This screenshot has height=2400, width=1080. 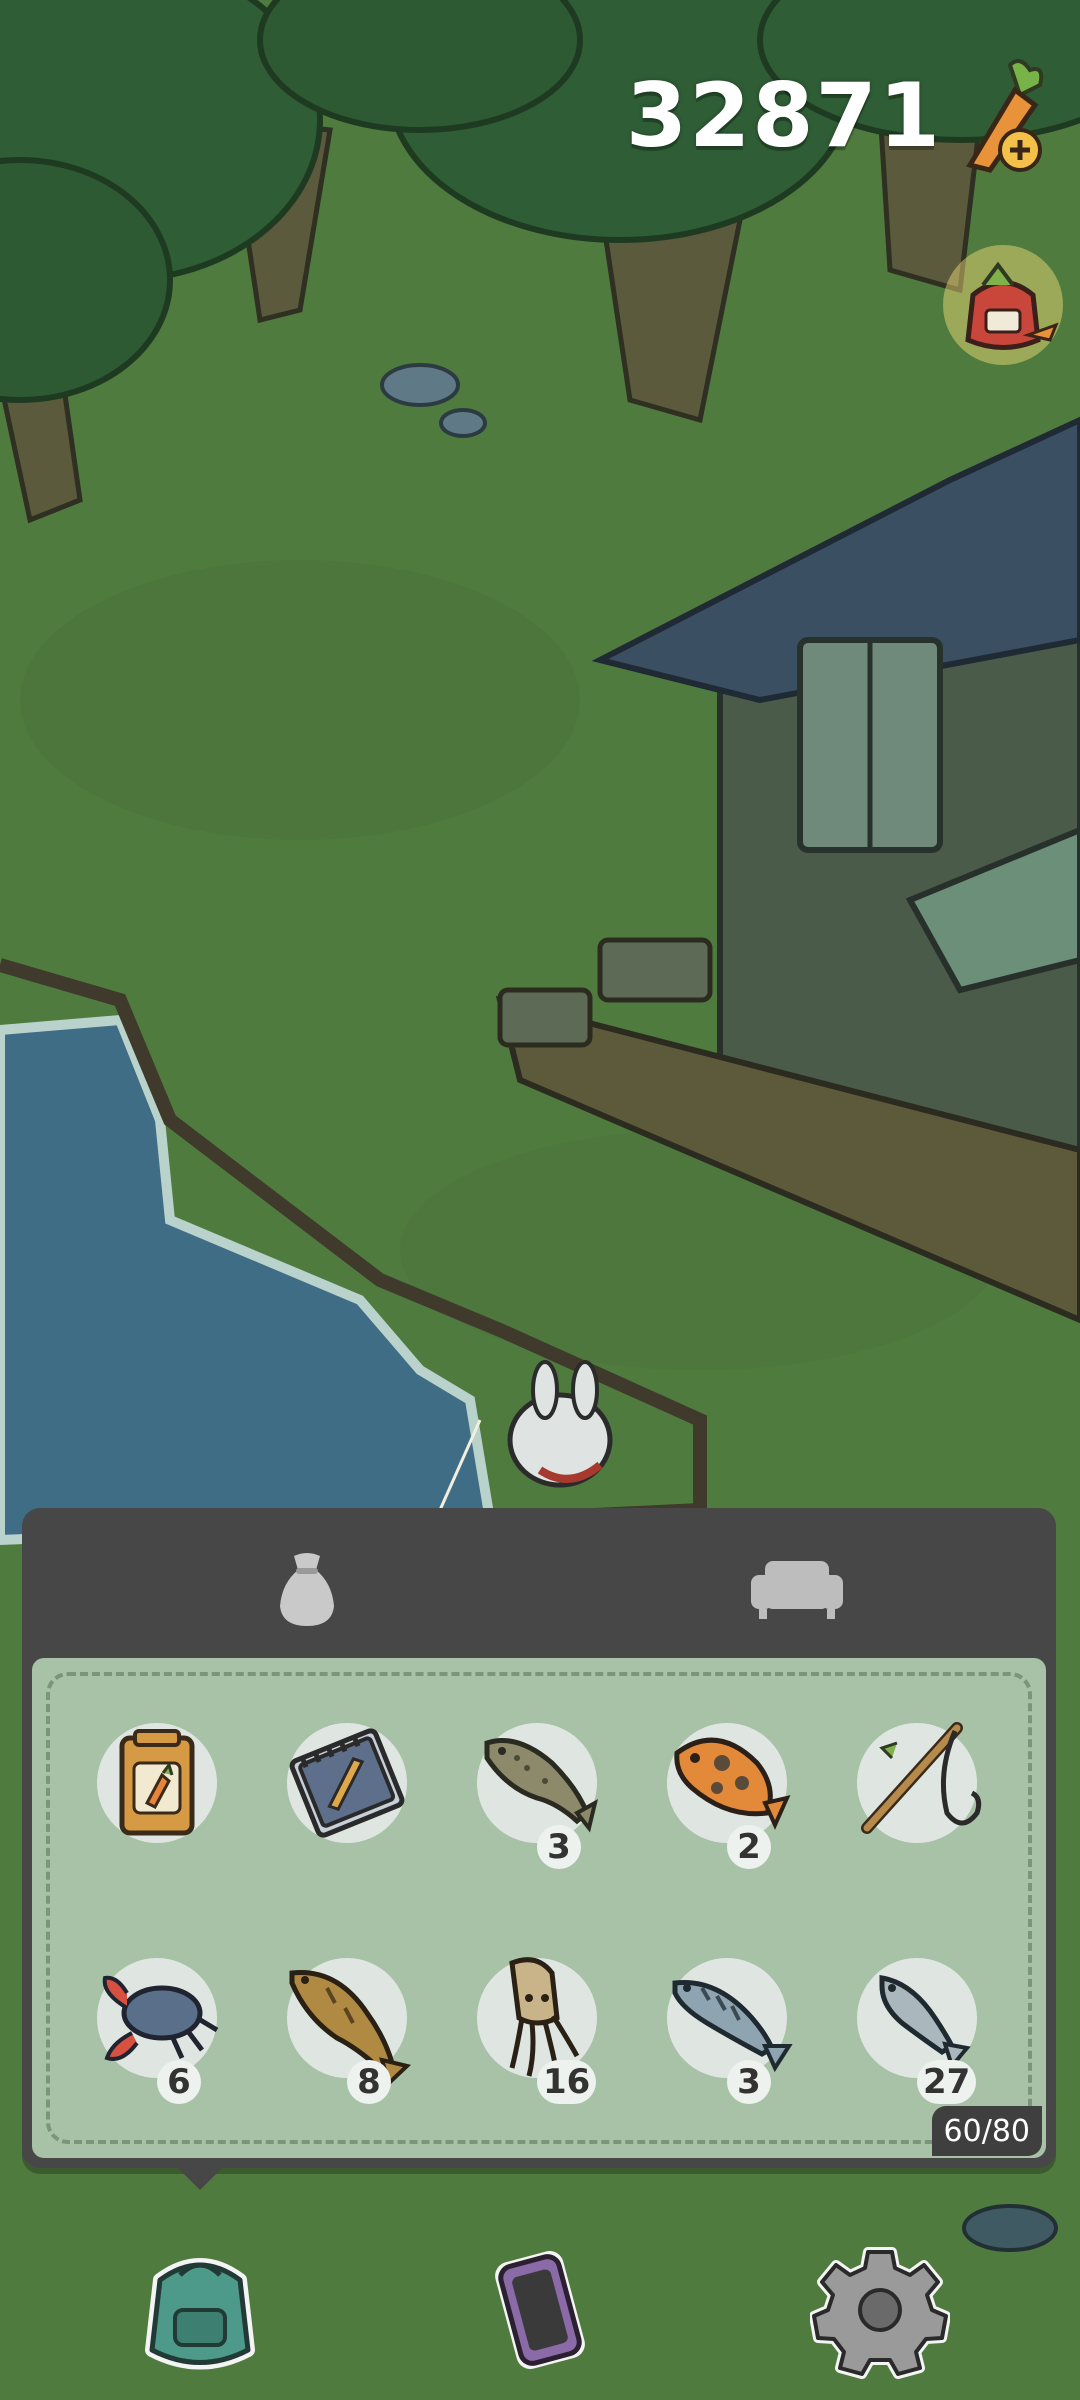 I want to click on notebook-icon, so click(x=347, y=1783).